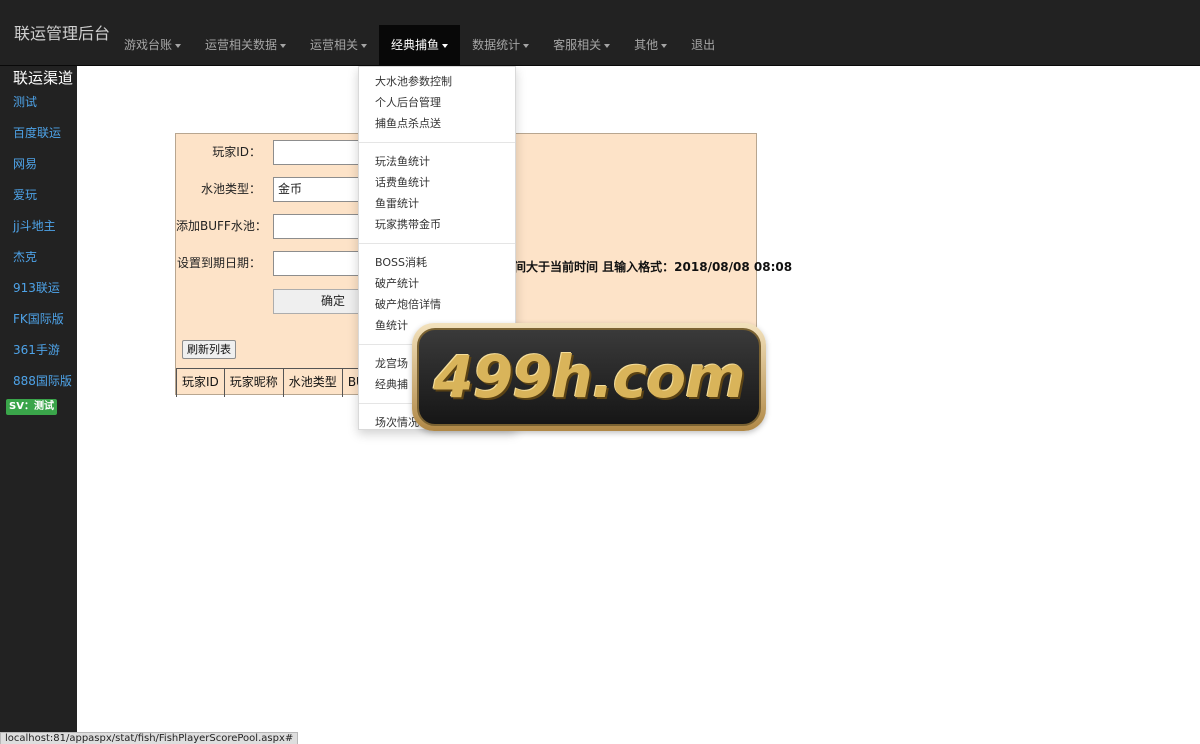 The width and height of the screenshot is (1200, 744). What do you see at coordinates (437, 224) in the screenshot?
I see `menu-item-player-gold: 玩家携带金币` at bounding box center [437, 224].